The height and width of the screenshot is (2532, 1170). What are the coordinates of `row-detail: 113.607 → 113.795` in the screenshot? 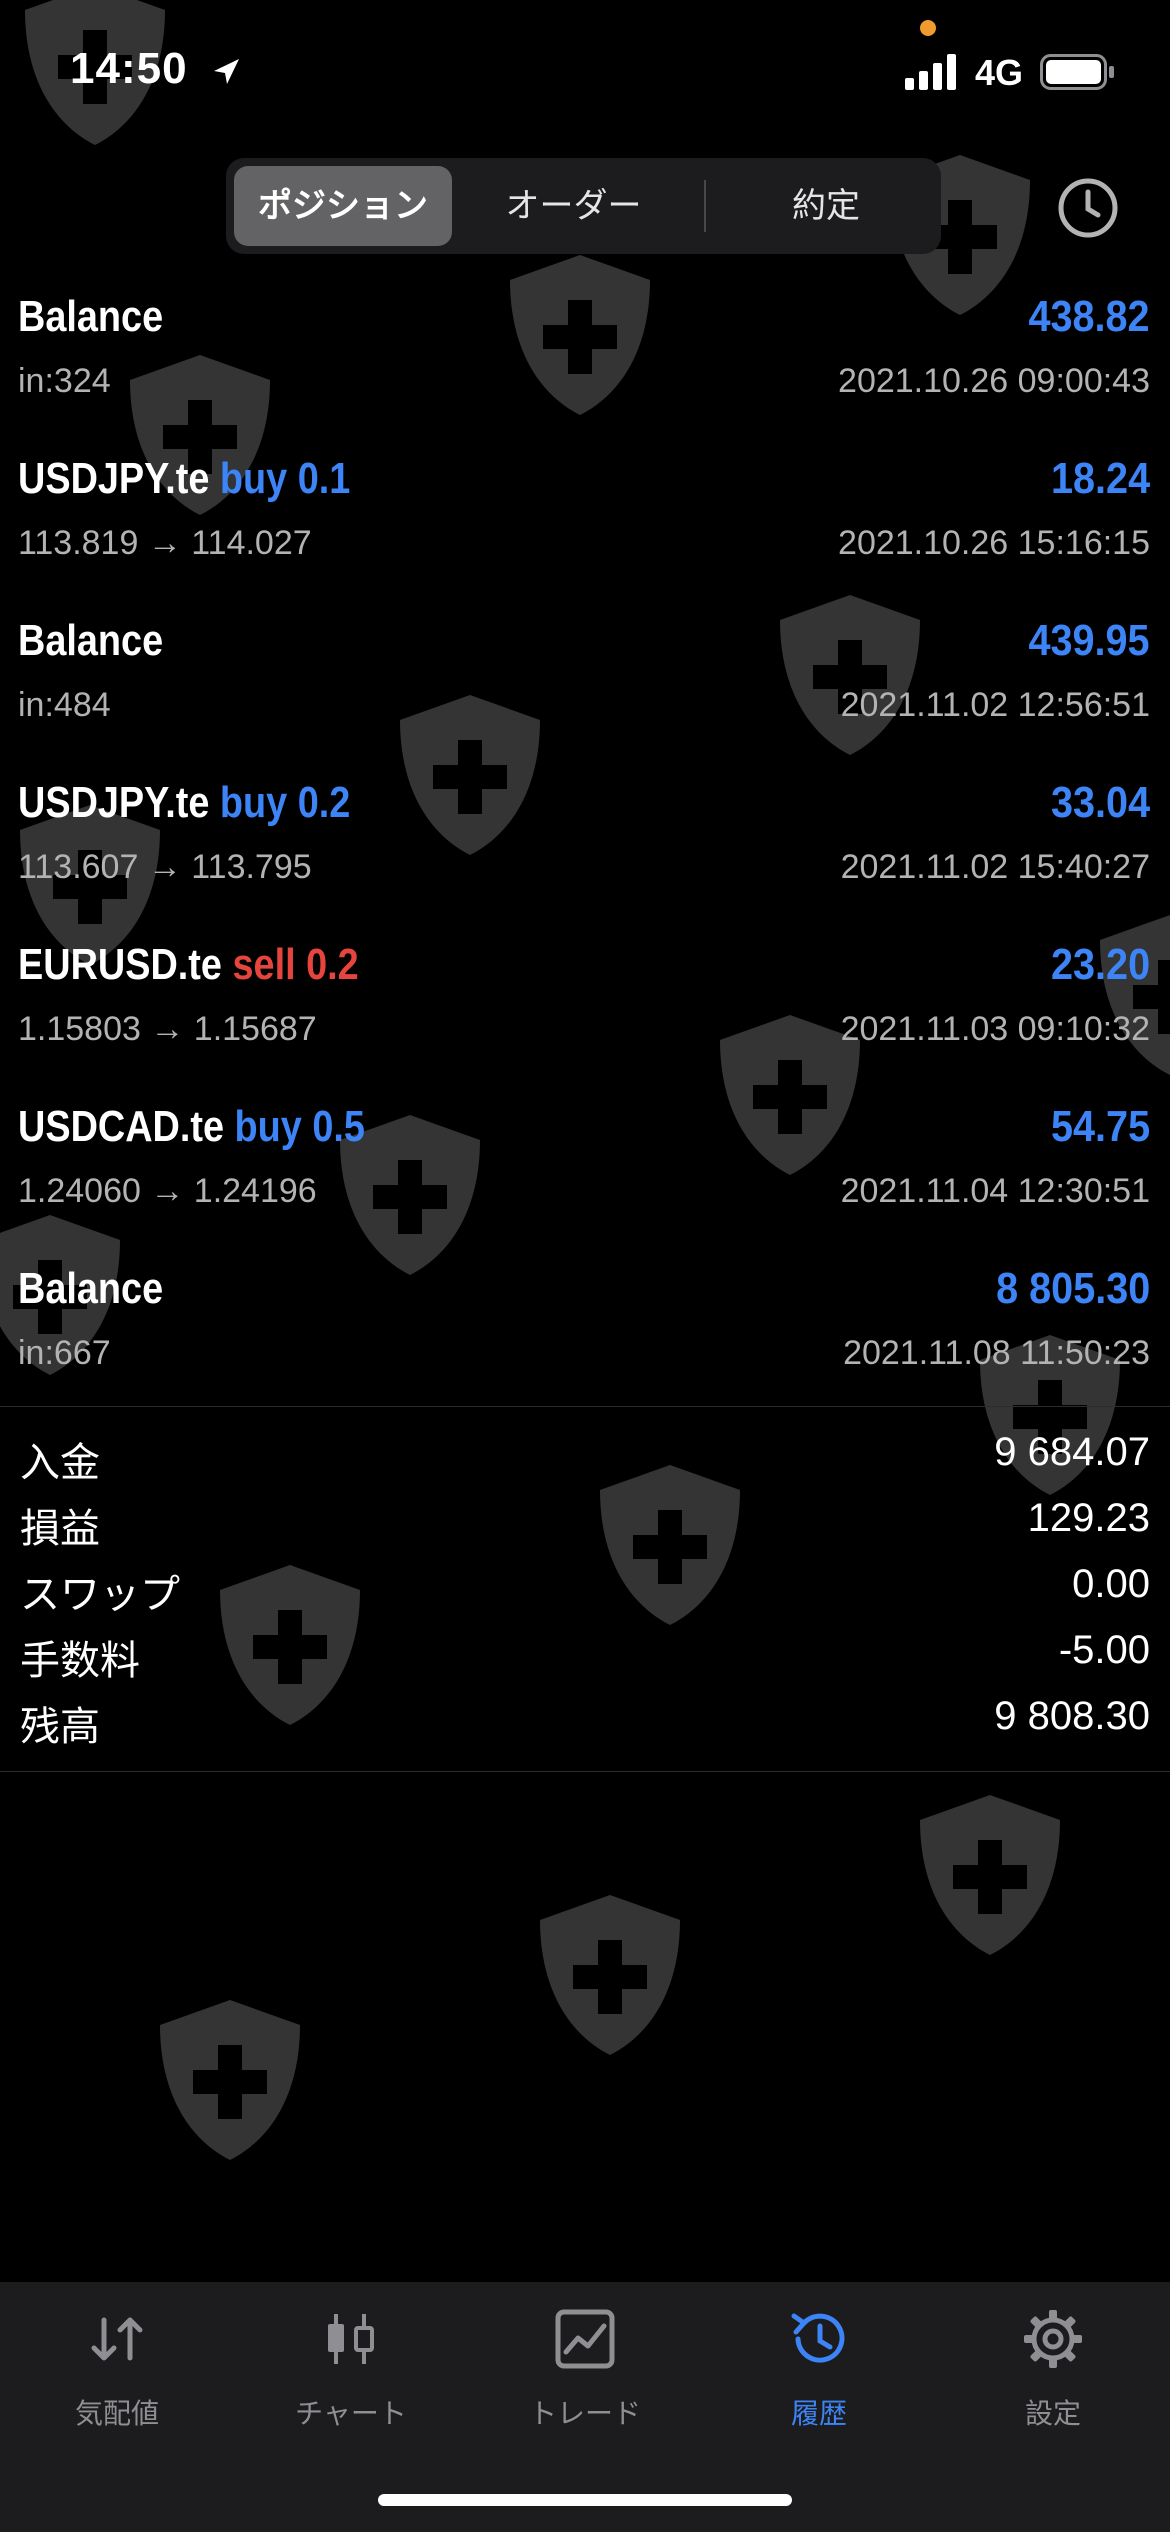 It's located at (165, 867).